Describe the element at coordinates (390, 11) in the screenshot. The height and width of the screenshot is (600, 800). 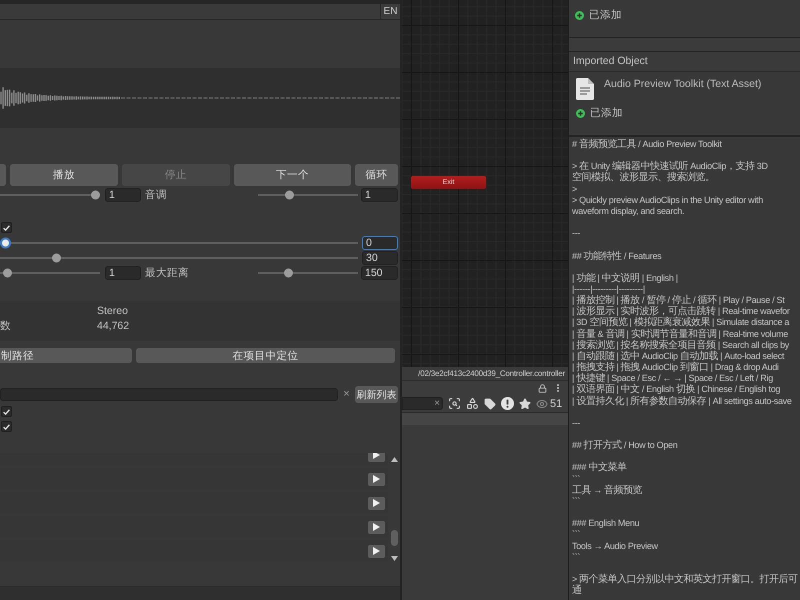
I see `language-button: EN` at that location.